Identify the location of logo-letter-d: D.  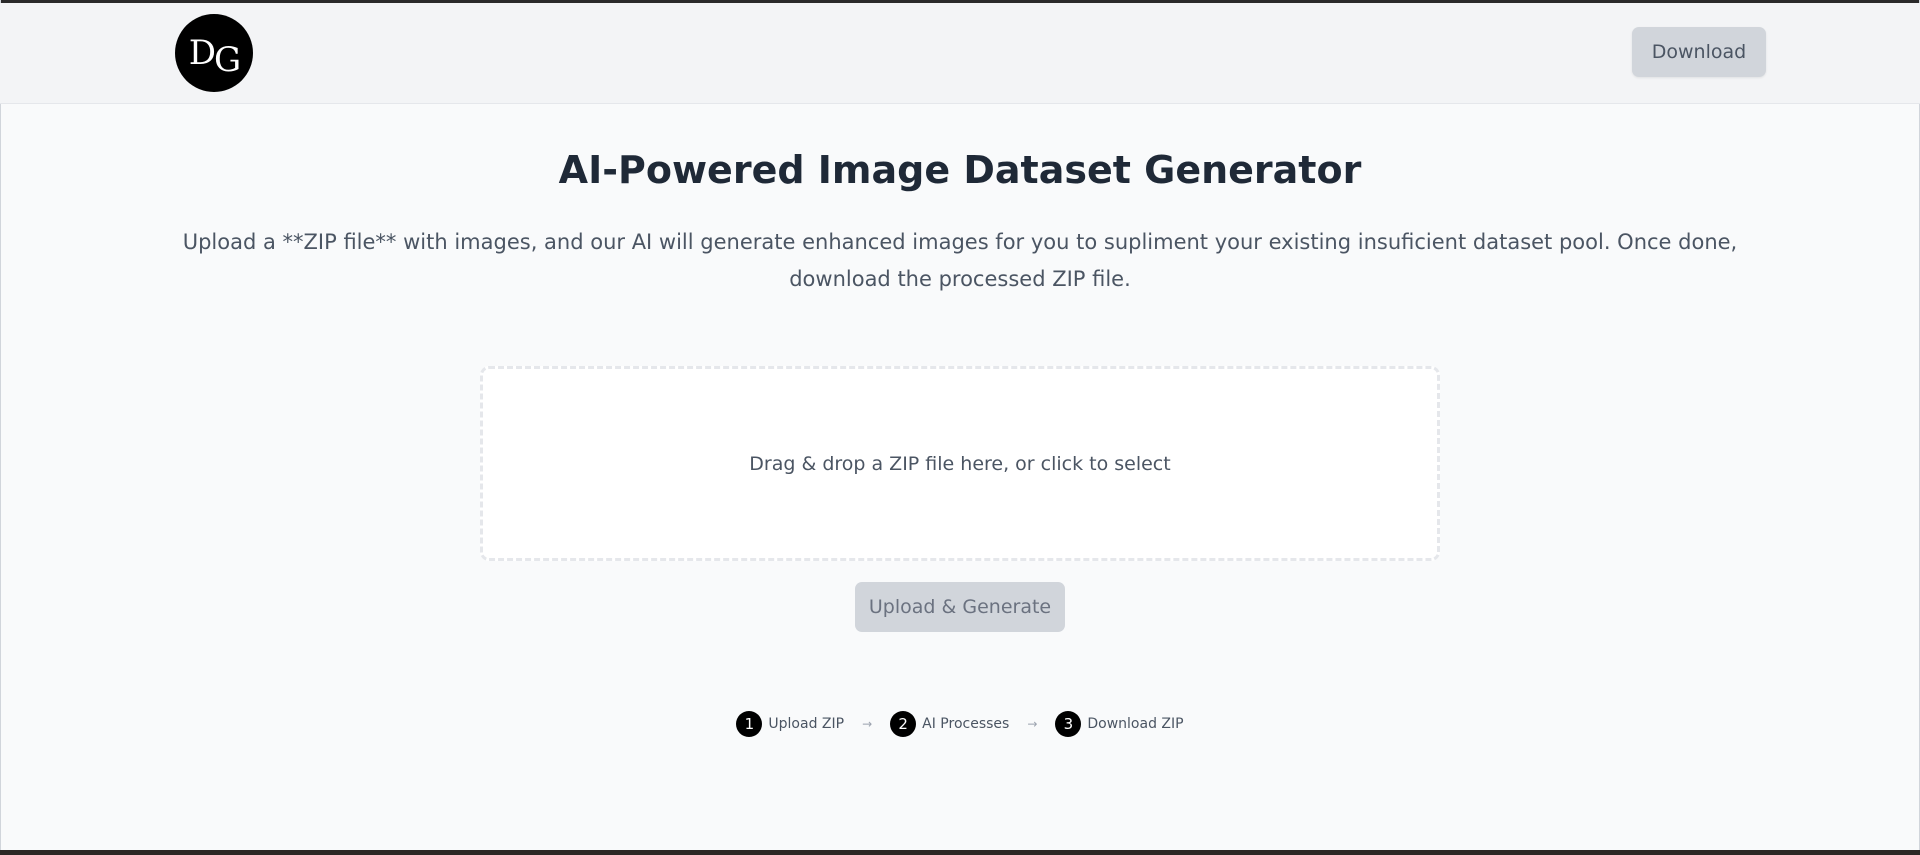
(202, 53).